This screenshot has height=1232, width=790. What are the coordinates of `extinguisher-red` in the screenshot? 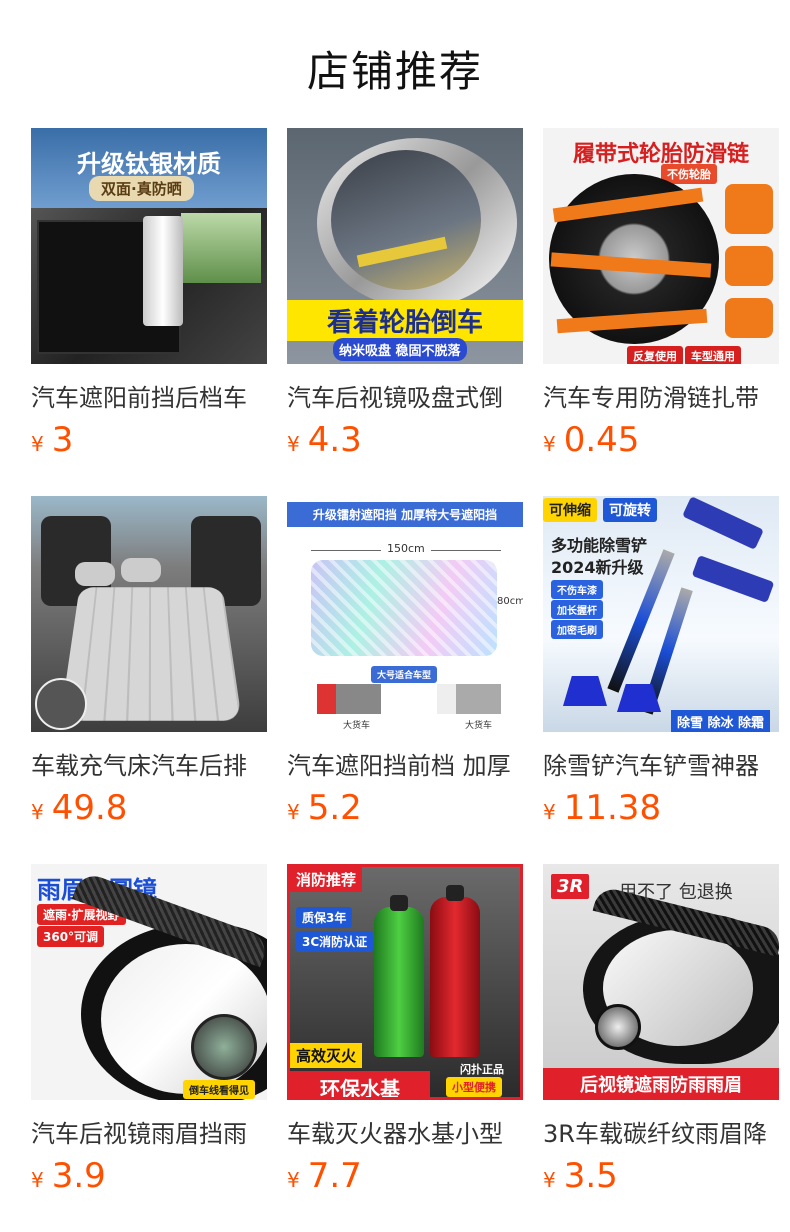 It's located at (455, 977).